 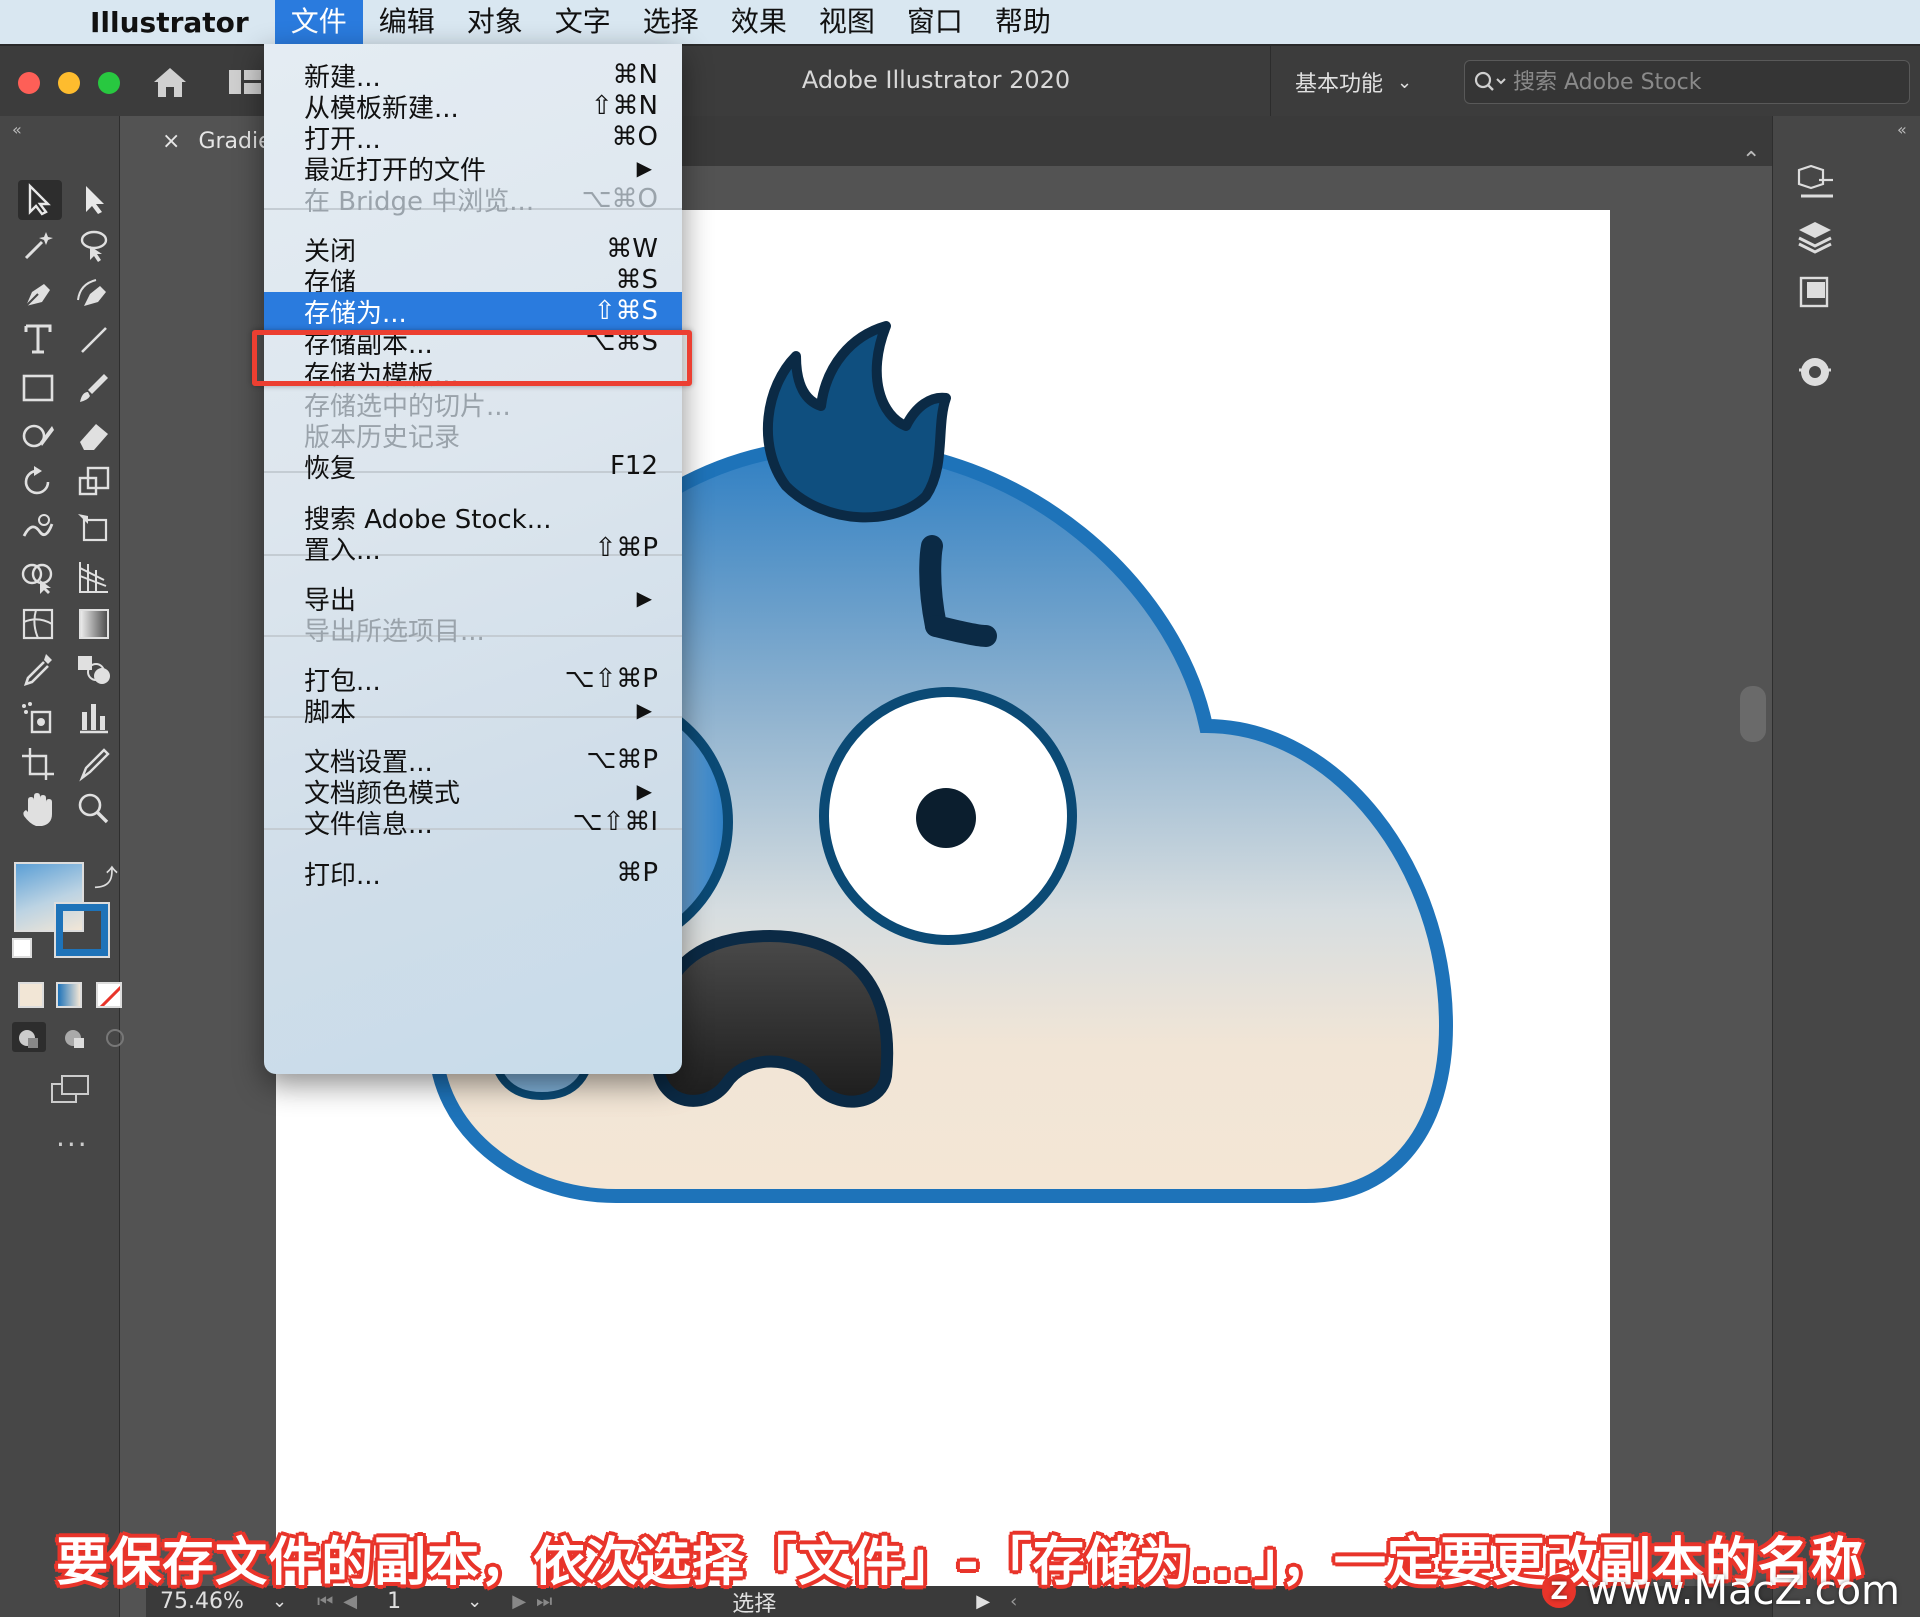 I want to click on menu-type: 文字, so click(x=583, y=22).